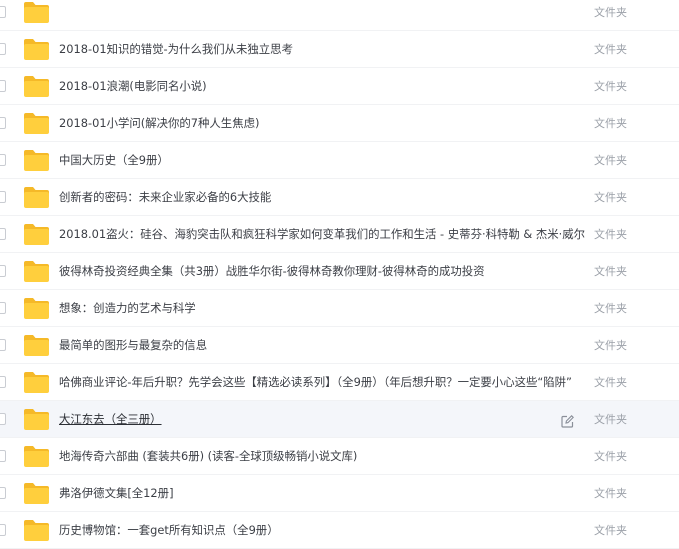 Image resolution: width=679 pixels, height=549 pixels. What do you see at coordinates (339, 160) in the screenshot?
I see `file-row: 中国大历史（全9册） 文件夹` at bounding box center [339, 160].